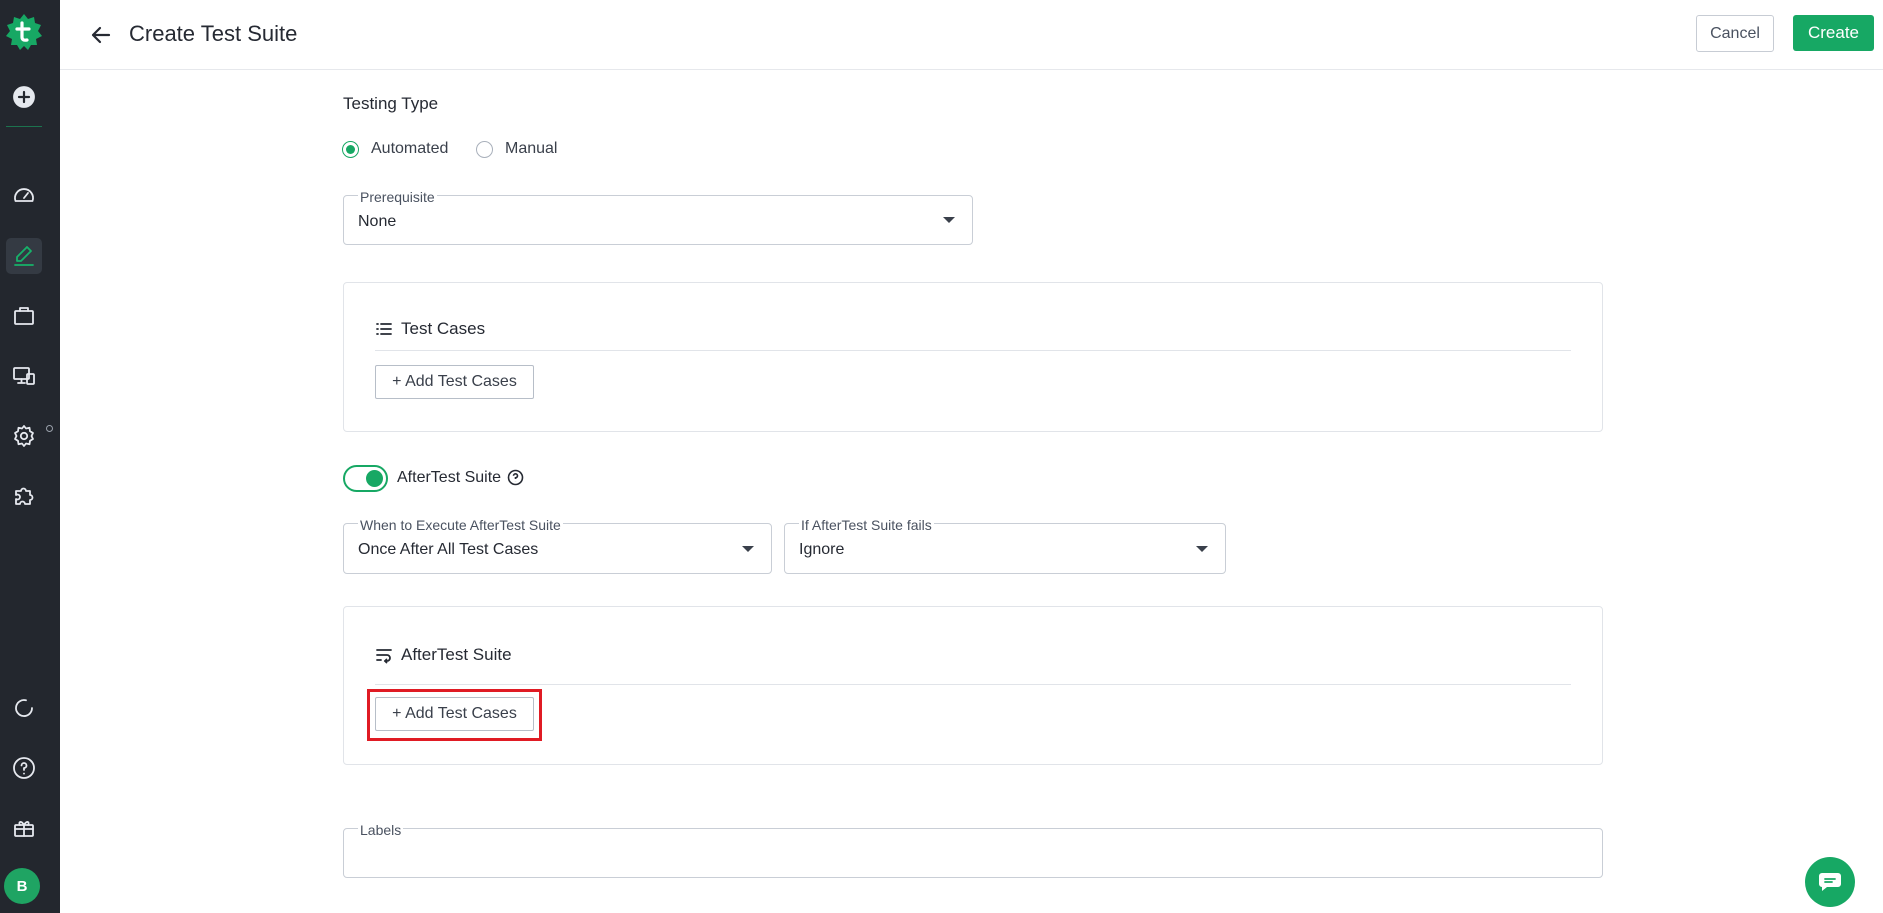 The width and height of the screenshot is (1883, 913). Describe the element at coordinates (381, 830) in the screenshot. I see `labels-label: Labels` at that location.